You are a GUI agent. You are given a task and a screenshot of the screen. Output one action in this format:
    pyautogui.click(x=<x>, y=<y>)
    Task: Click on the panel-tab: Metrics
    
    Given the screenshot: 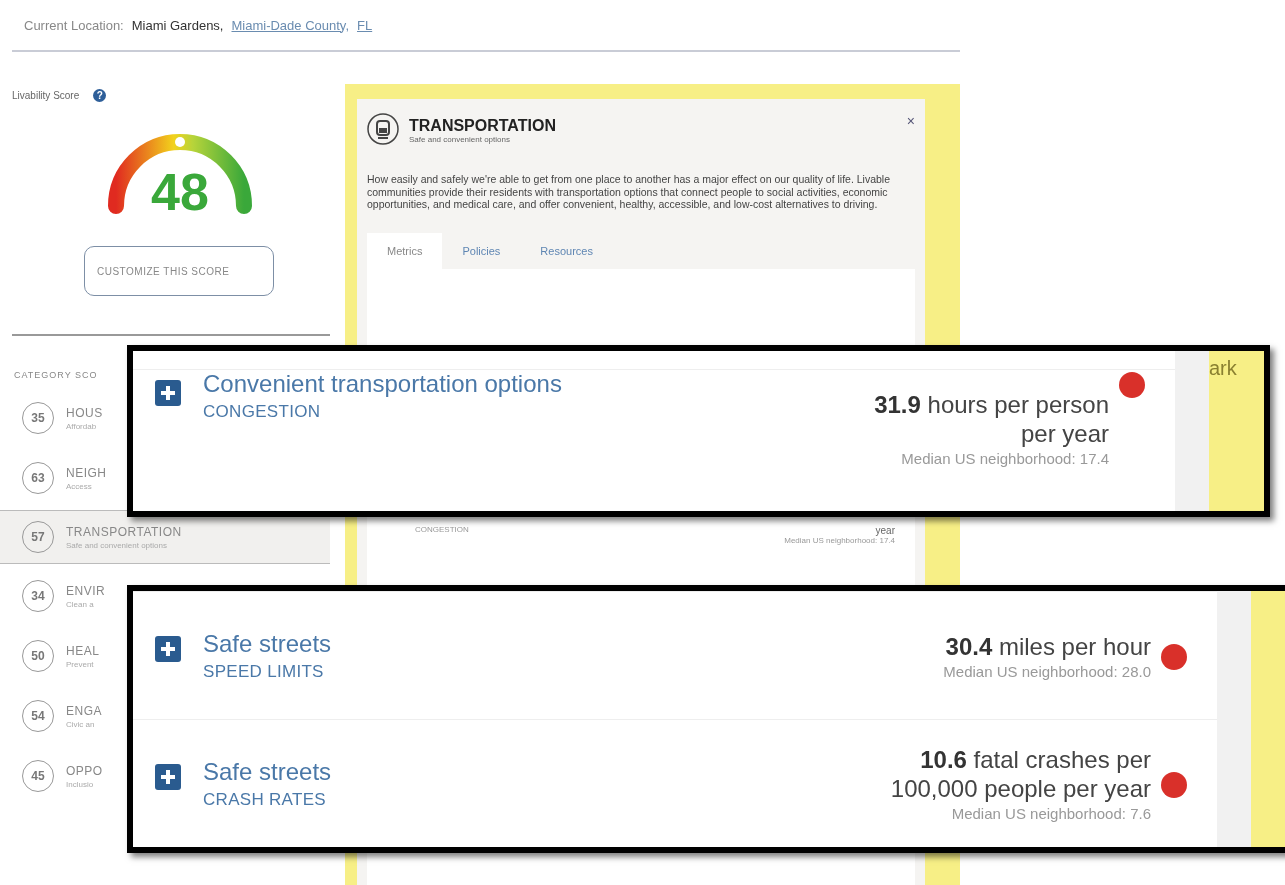 What is the action you would take?
    pyautogui.click(x=405, y=250)
    